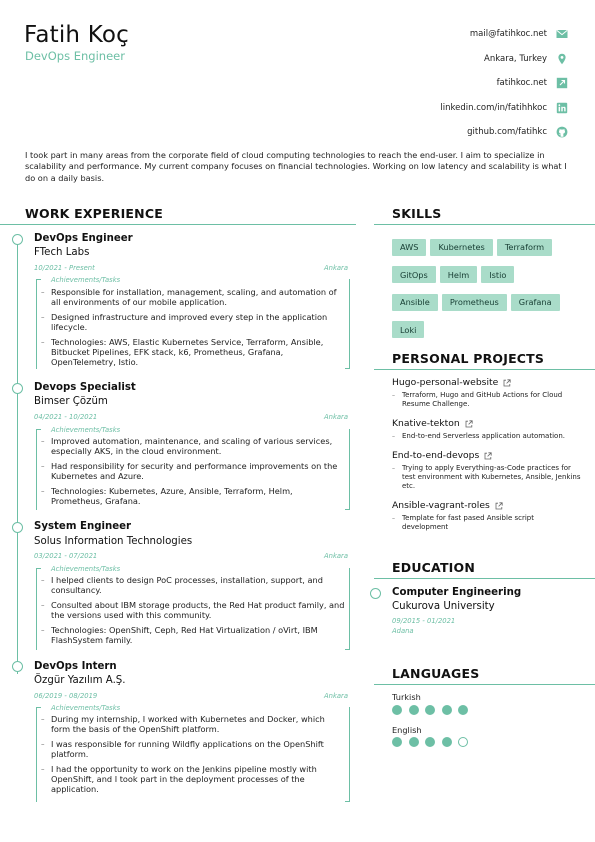 Image resolution: width=595 pixels, height=842 pixels. What do you see at coordinates (433, 710) in the screenshot?
I see `language-level-turkish` at bounding box center [433, 710].